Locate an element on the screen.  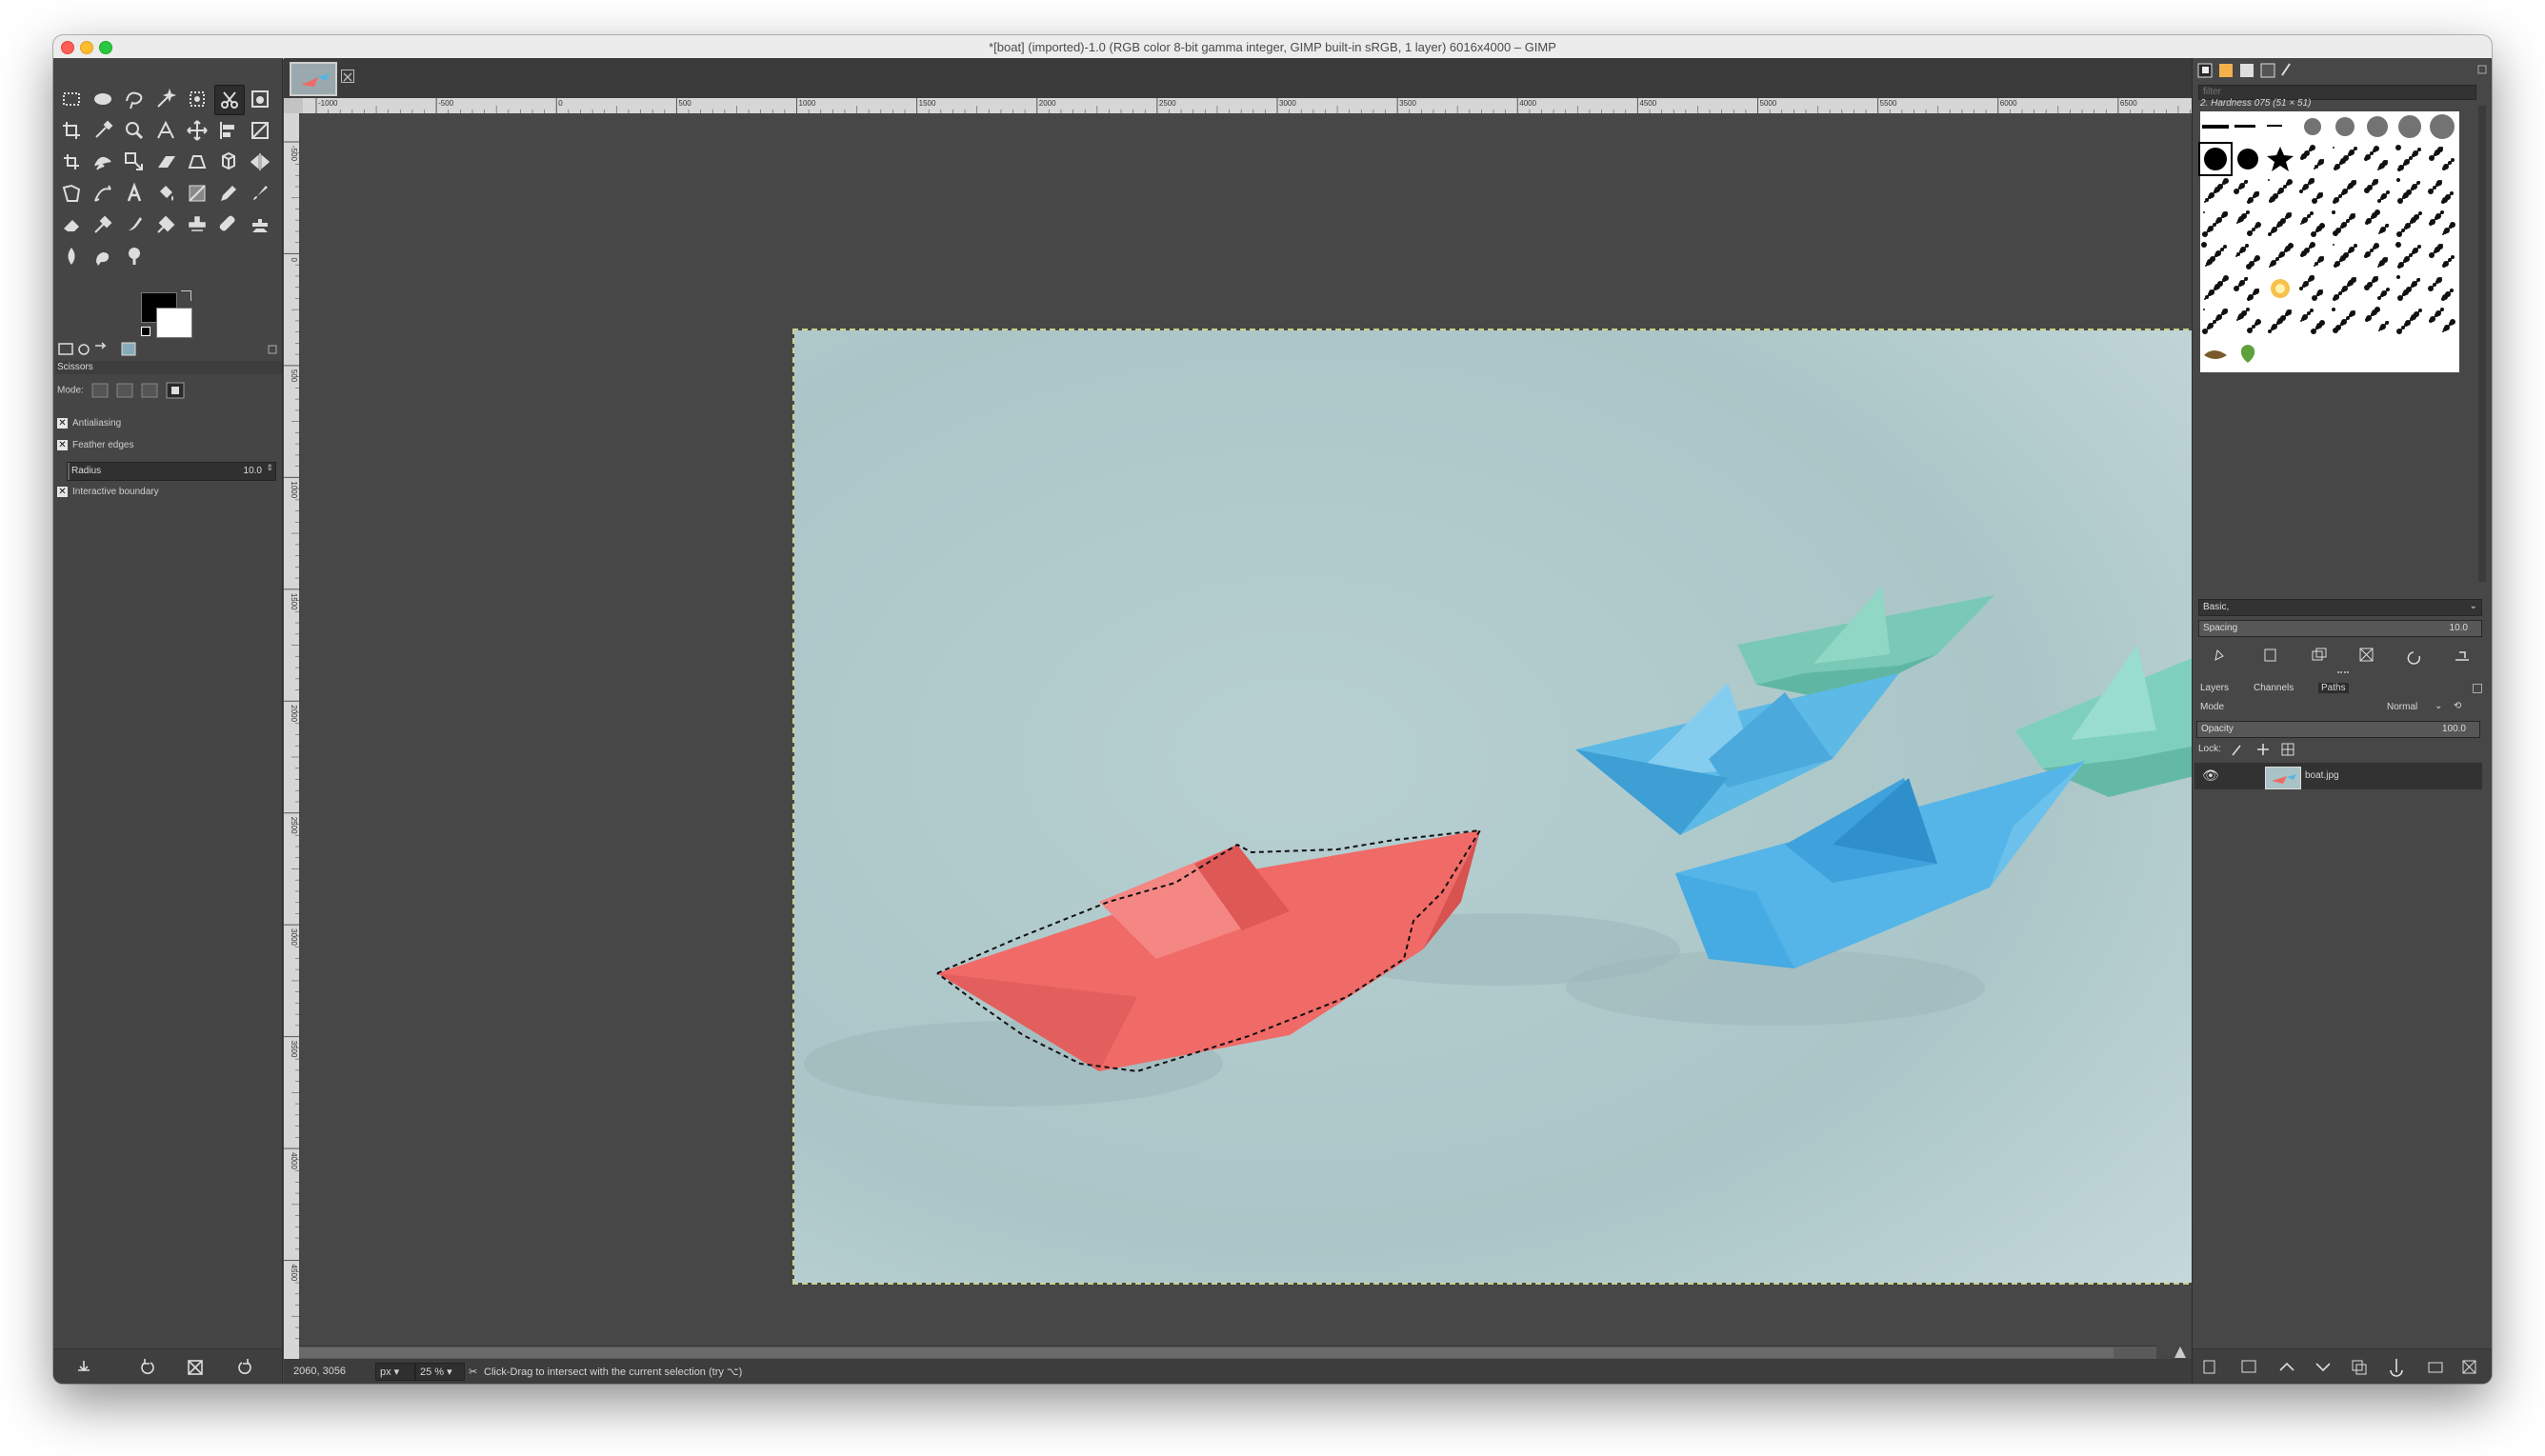
airbrush-tool-icon is located at coordinates (103, 224).